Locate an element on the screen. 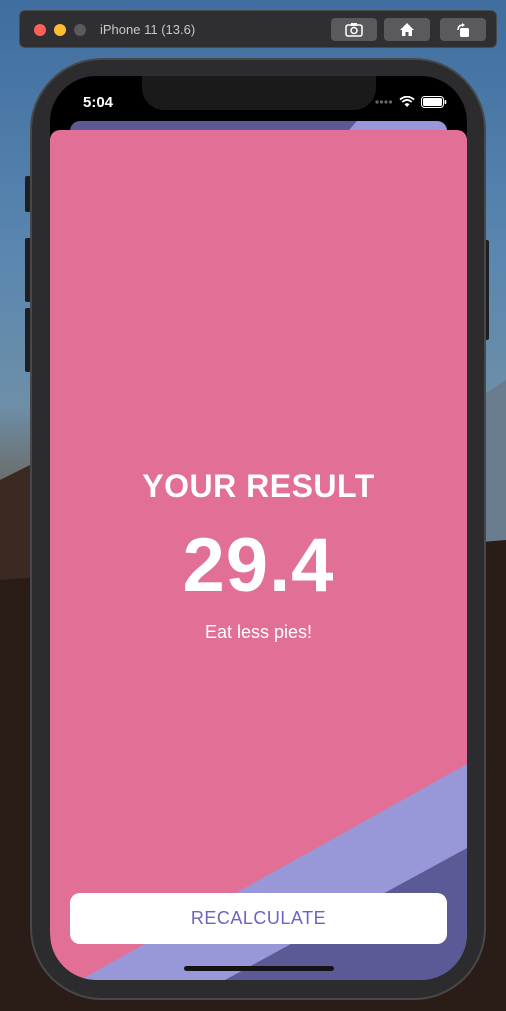 The width and height of the screenshot is (506, 1011). status-icons is located at coordinates (411, 102).